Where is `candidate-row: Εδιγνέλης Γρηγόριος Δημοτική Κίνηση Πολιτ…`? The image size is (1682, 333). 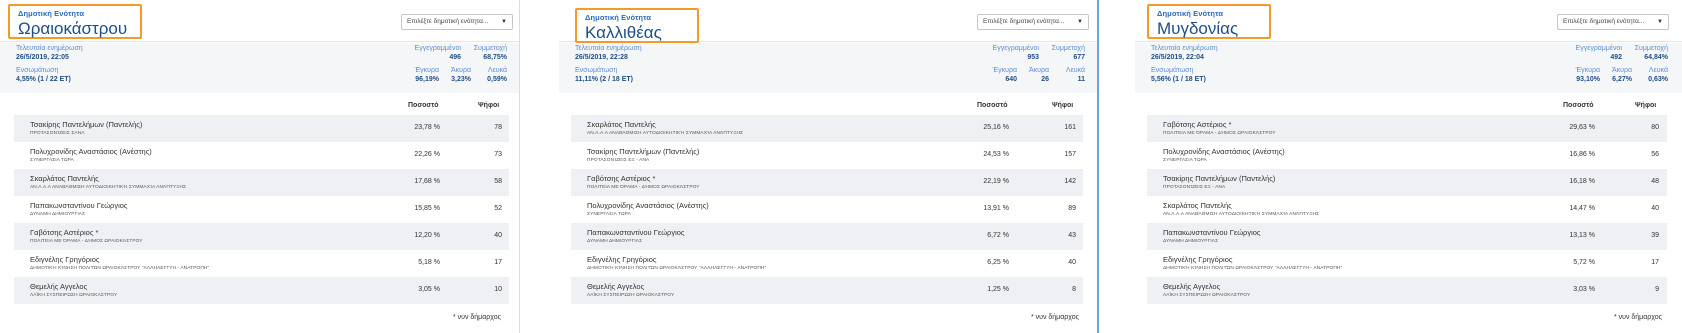
candidate-row: Εδιγνέλης Γρηγόριος Δημοτική Κίνηση Πολιτ… is located at coordinates (261, 263).